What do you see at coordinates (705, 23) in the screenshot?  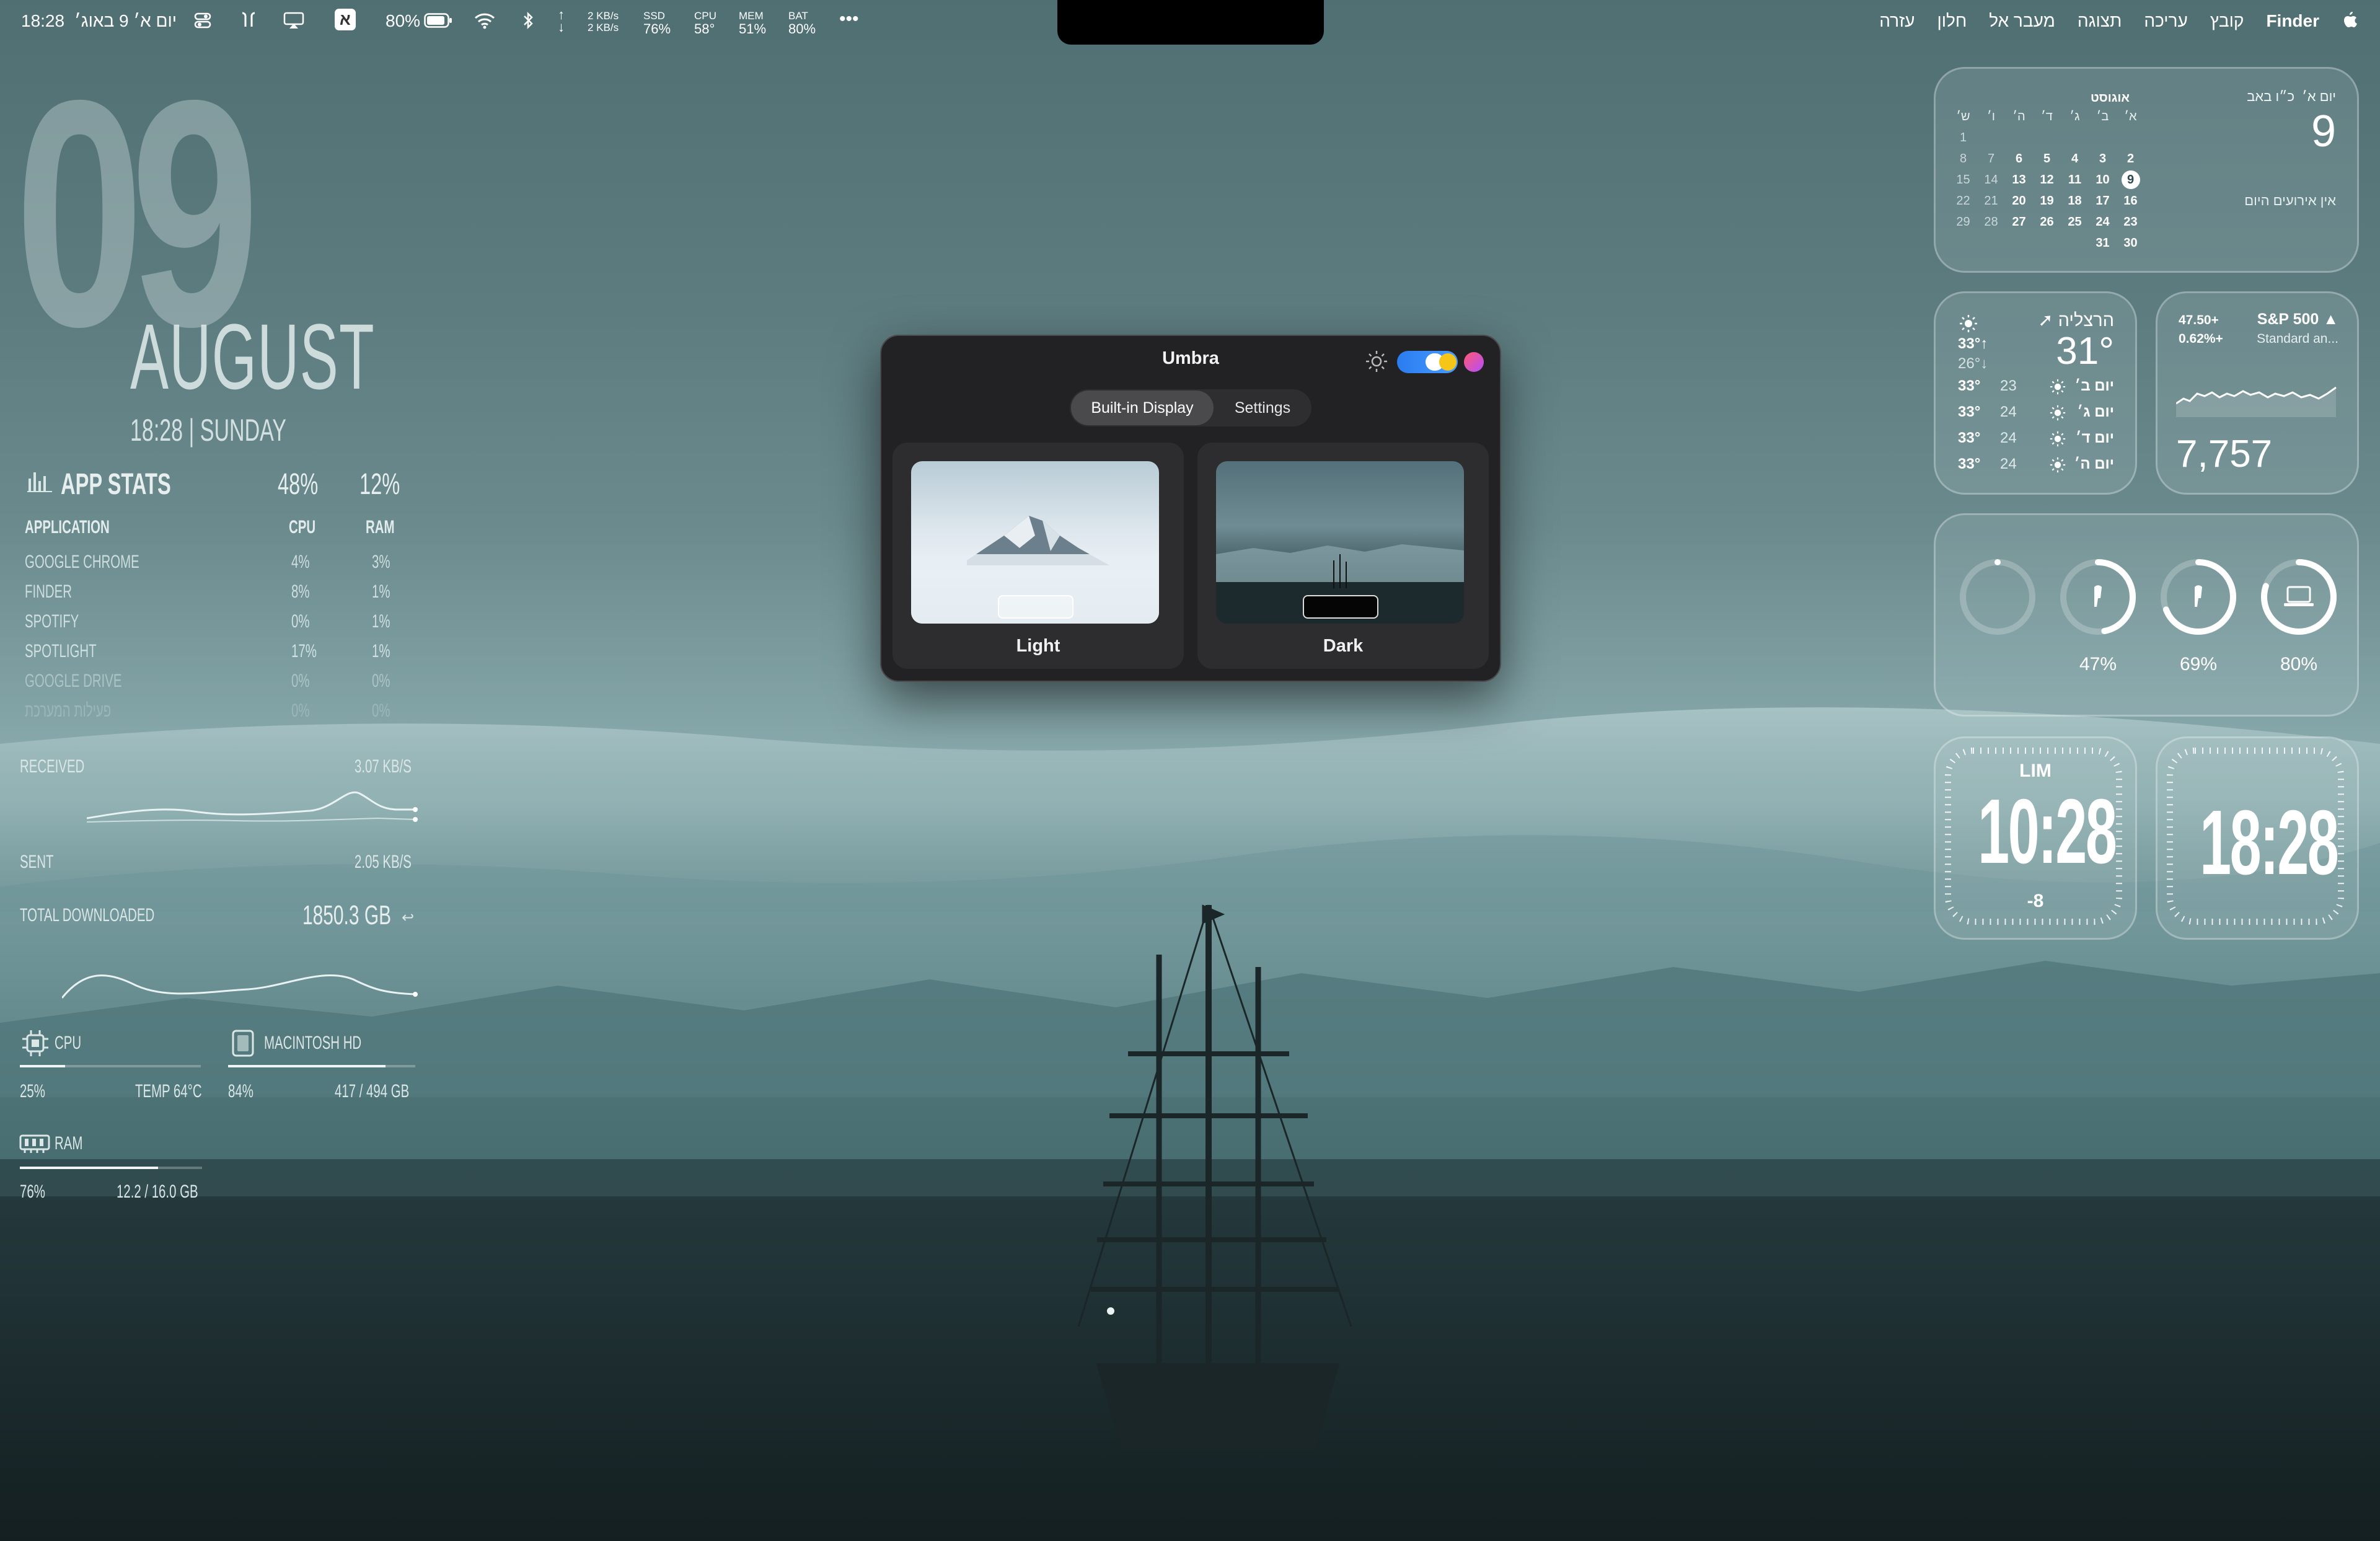 I see `cpu-stat: CPU 58°` at bounding box center [705, 23].